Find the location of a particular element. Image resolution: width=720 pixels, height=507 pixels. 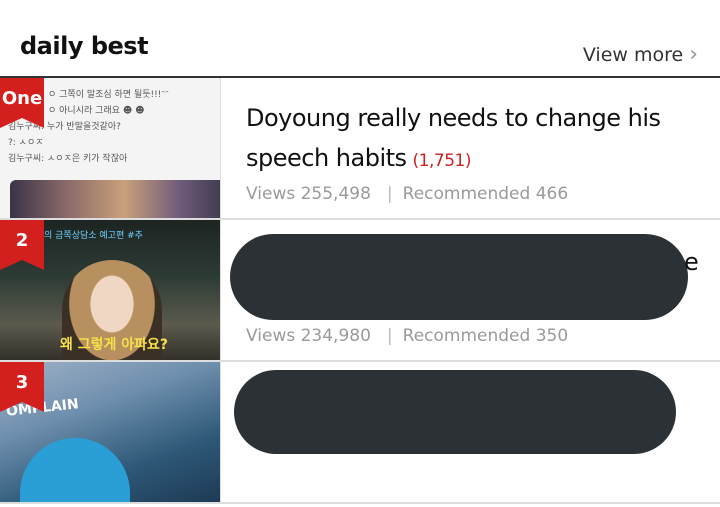

recommended-count: Recommended 466 is located at coordinates (485, 194).